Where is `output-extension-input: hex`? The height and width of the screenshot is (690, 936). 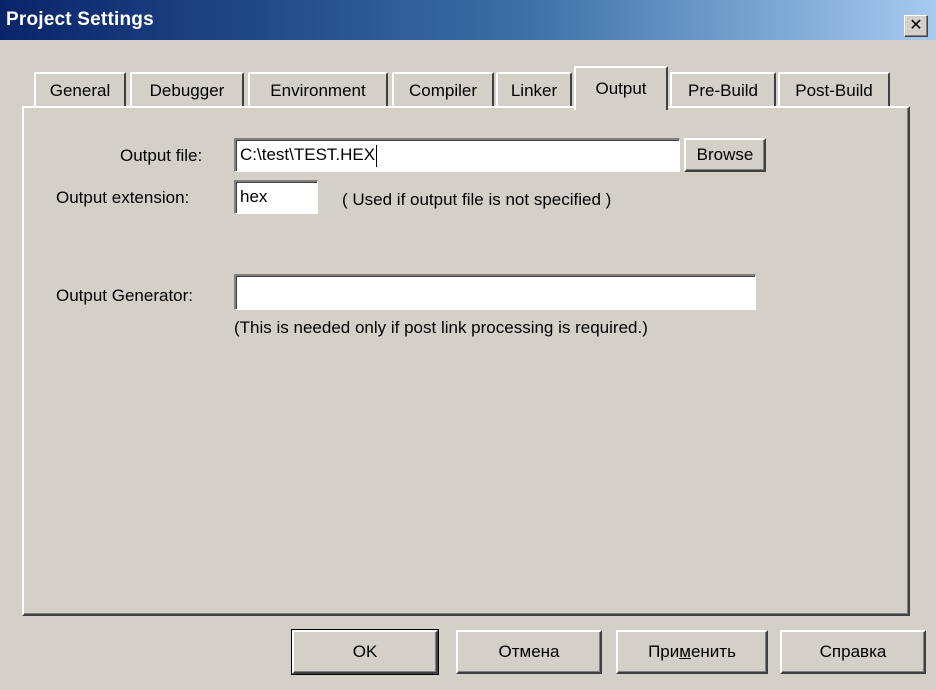 output-extension-input: hex is located at coordinates (276, 197).